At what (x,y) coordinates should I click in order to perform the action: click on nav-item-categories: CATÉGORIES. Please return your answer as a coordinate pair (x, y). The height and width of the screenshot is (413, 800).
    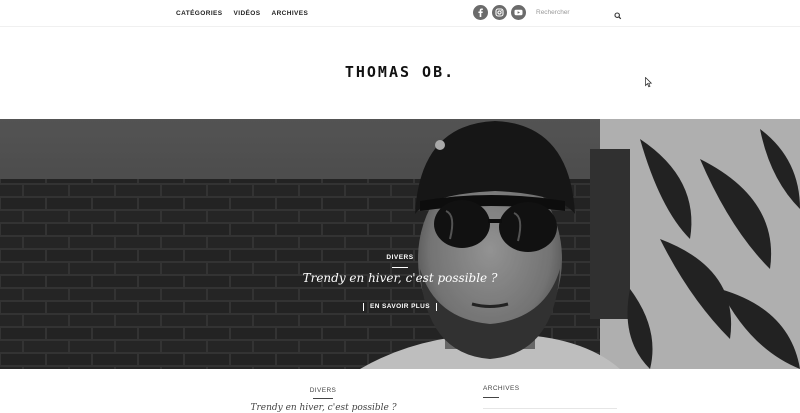
    Looking at the image, I should click on (199, 13).